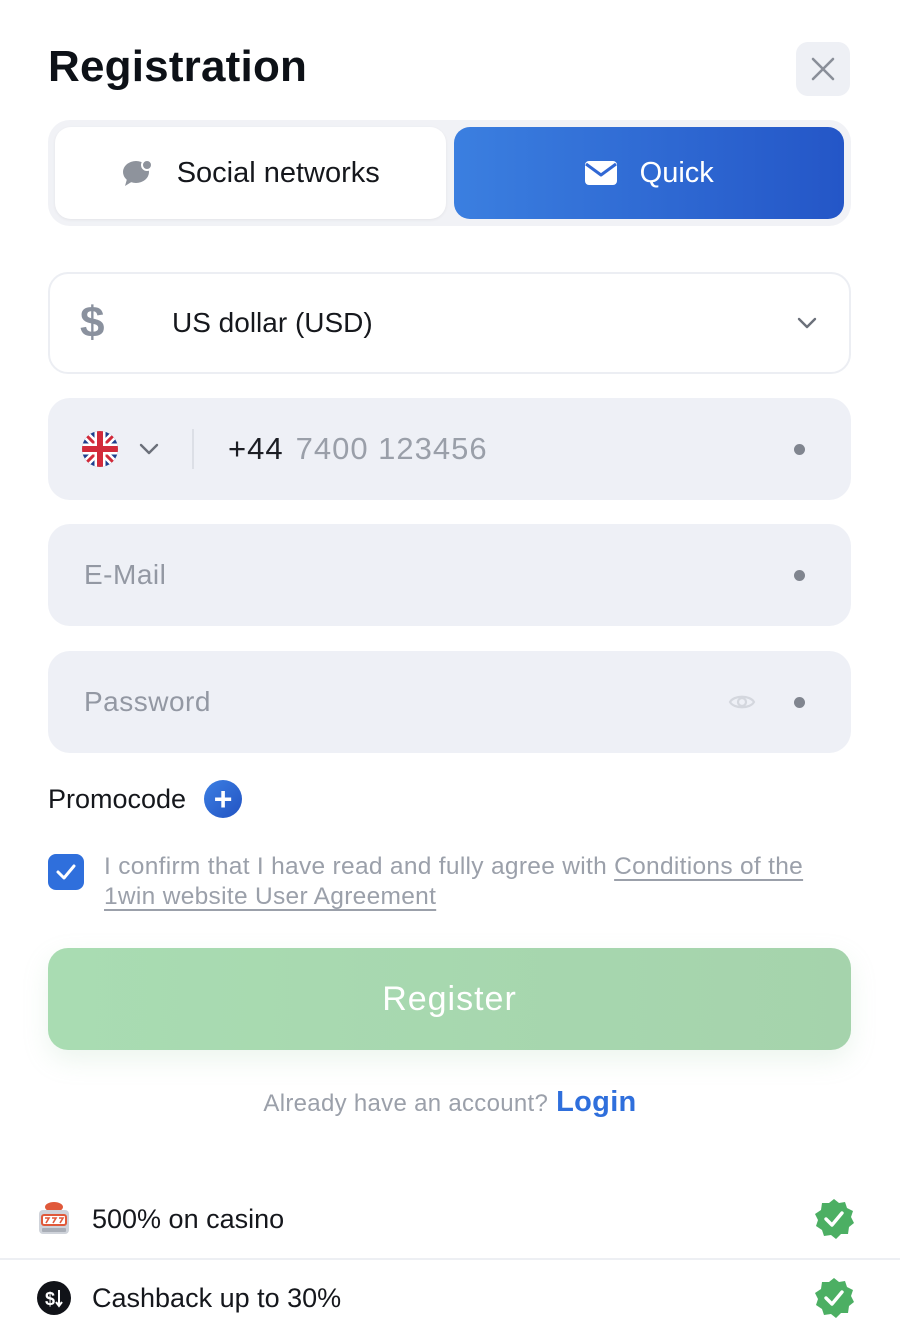  I want to click on tab-quick: Quick, so click(648, 173).